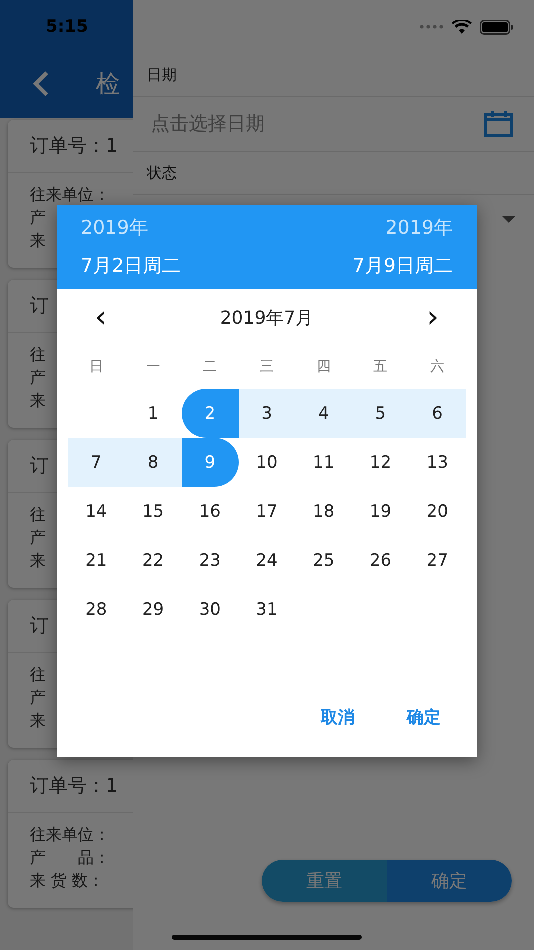 Image resolution: width=534 pixels, height=950 pixels. What do you see at coordinates (333, 75) in the screenshot?
I see `date-label: 日期` at bounding box center [333, 75].